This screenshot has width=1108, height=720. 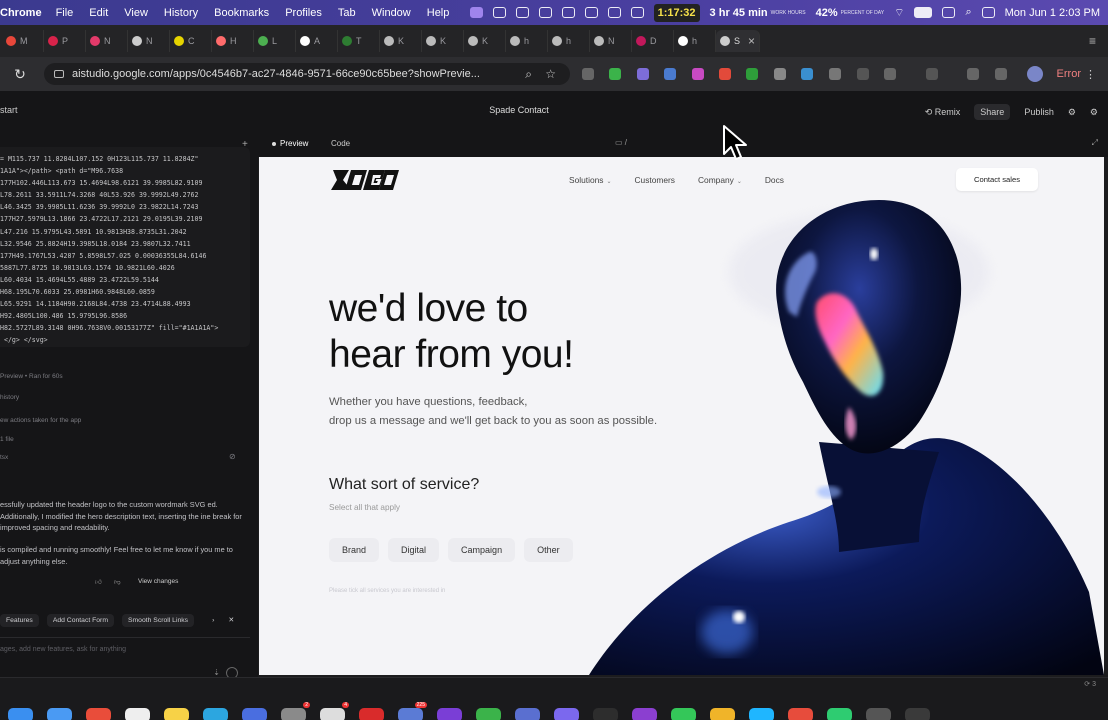 I want to click on wifi-icon: ⌔, so click(x=899, y=13).